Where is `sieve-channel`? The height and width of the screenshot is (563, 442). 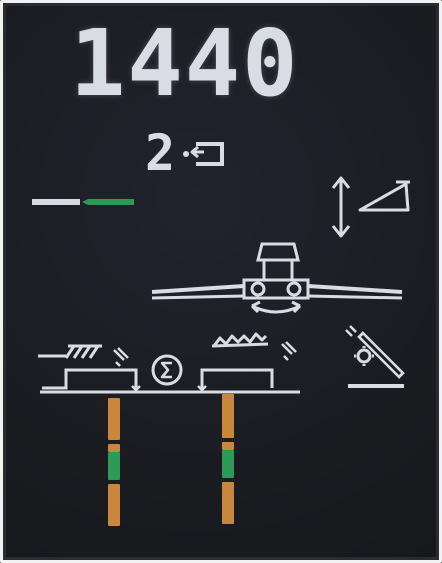 sieve-channel is located at coordinates (170, 381).